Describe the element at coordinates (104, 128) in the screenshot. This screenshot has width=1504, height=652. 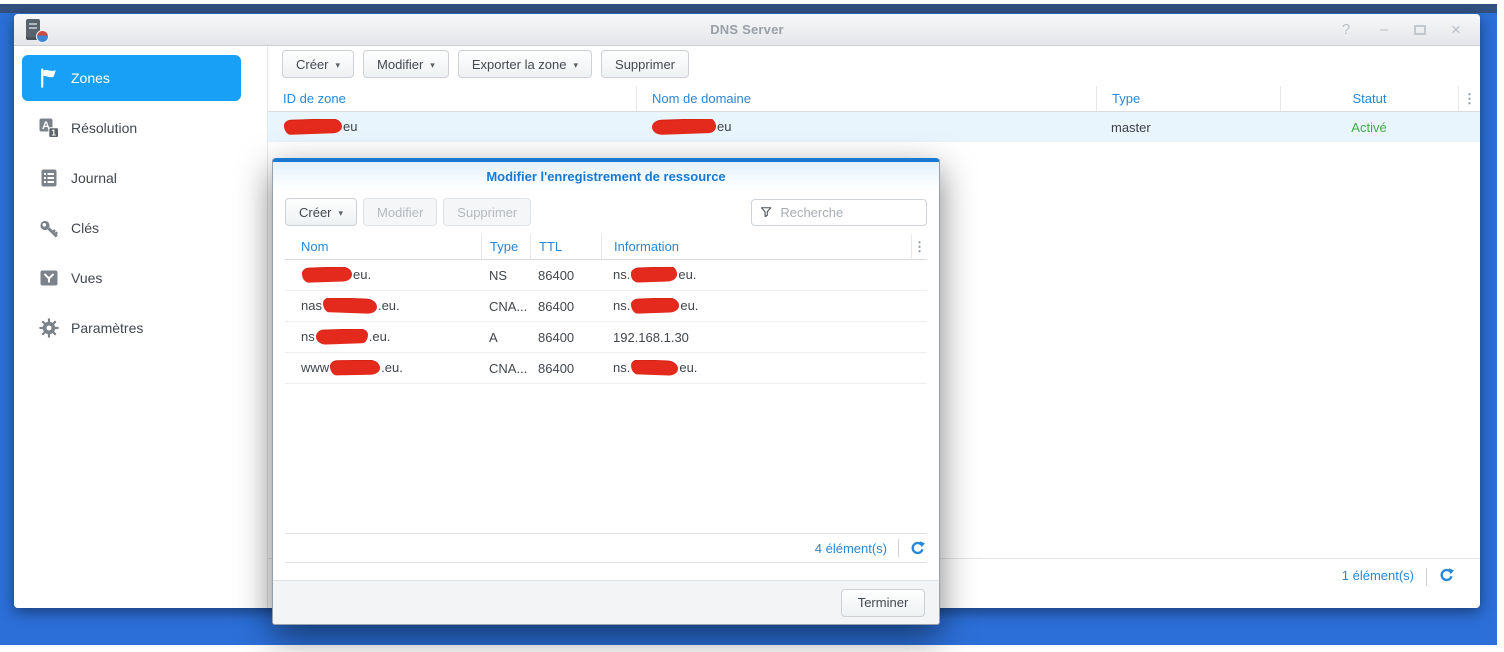
I see `sidebar-item-label: Résolution` at that location.